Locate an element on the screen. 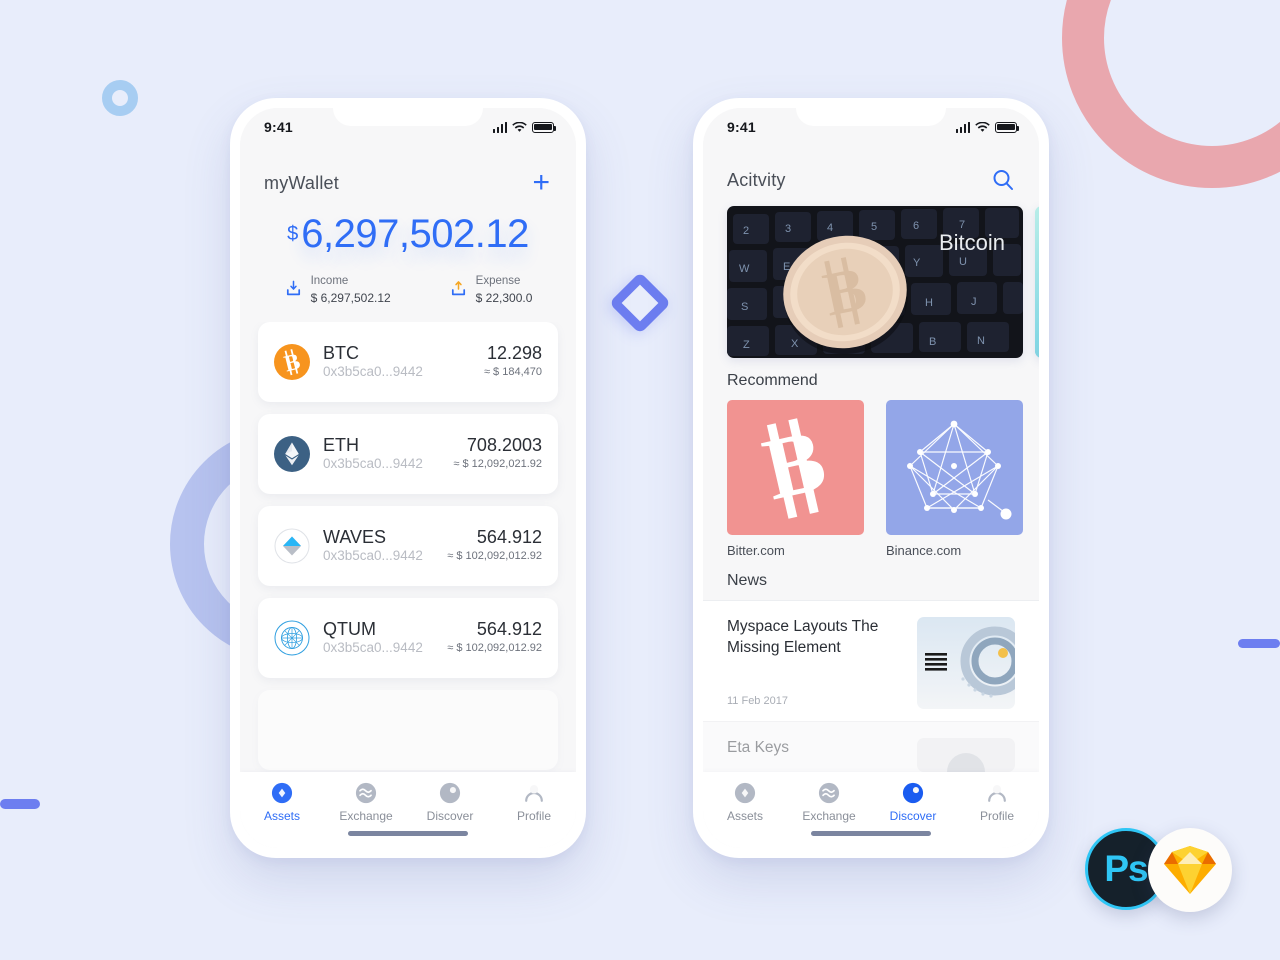 The height and width of the screenshot is (960, 1280). news-text: Eta Keys is located at coordinates (815, 755).